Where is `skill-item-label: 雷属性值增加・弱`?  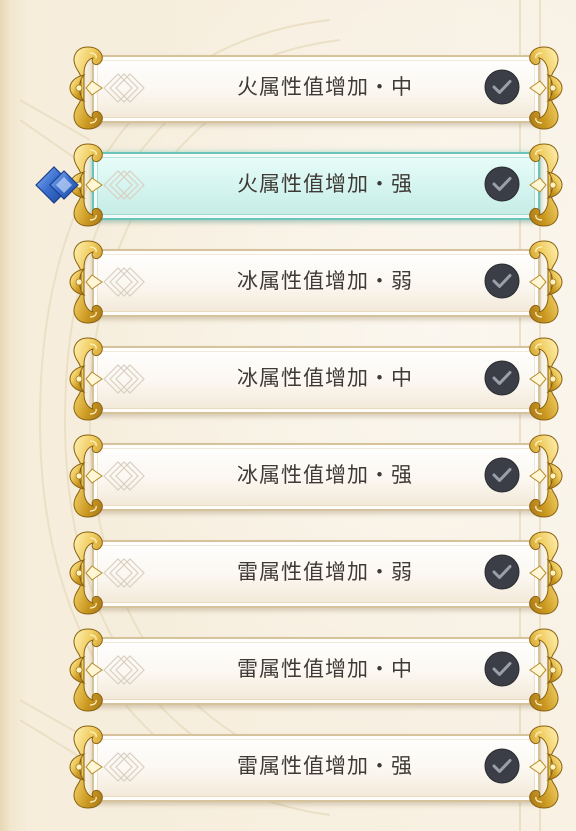
skill-item-label: 雷属性值增加・弱 is located at coordinates (325, 572).